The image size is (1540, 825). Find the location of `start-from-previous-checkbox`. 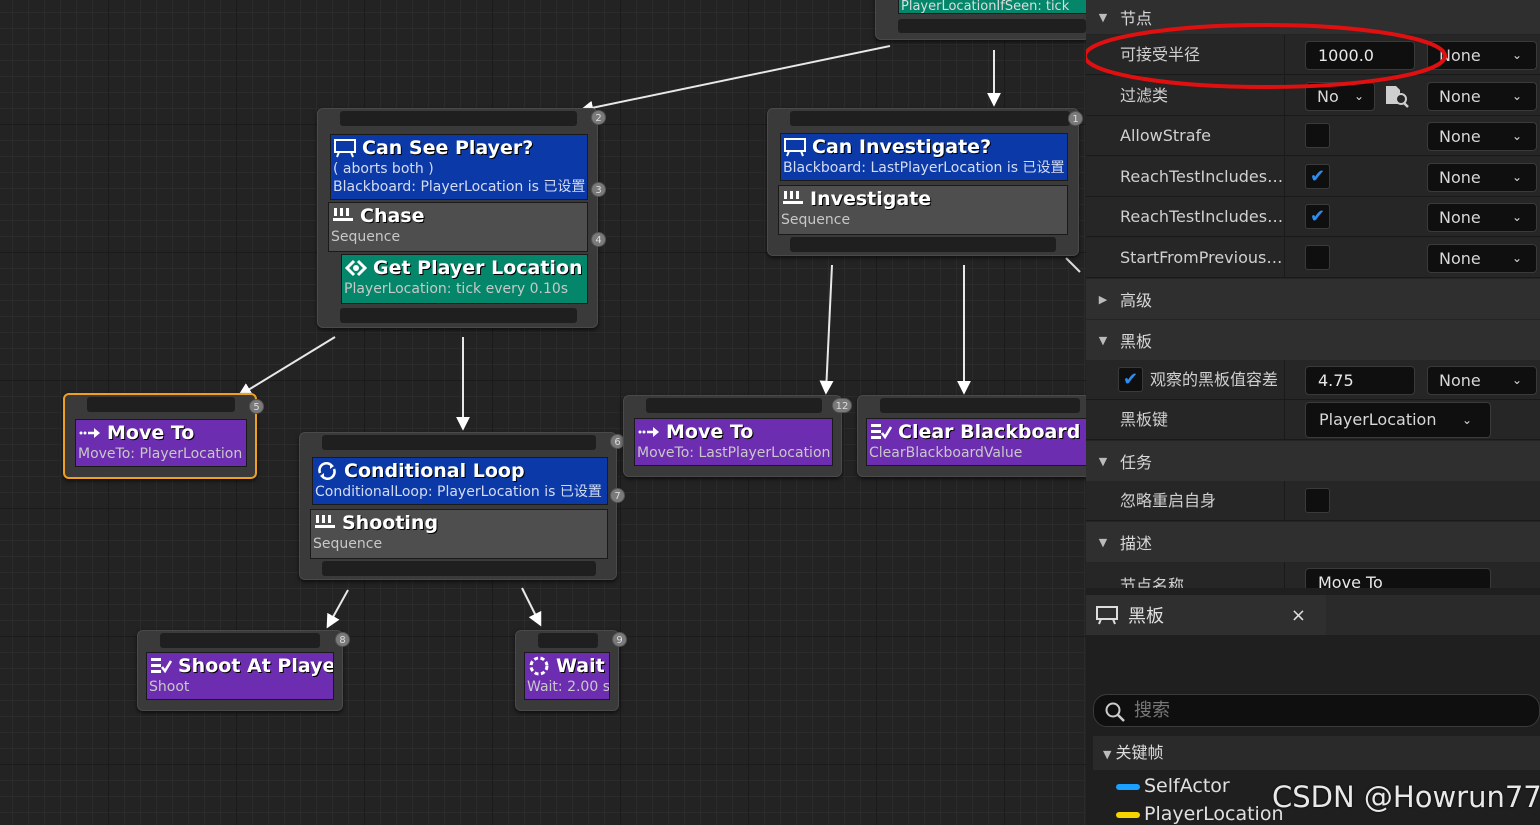

start-from-previous-checkbox is located at coordinates (1317, 257).